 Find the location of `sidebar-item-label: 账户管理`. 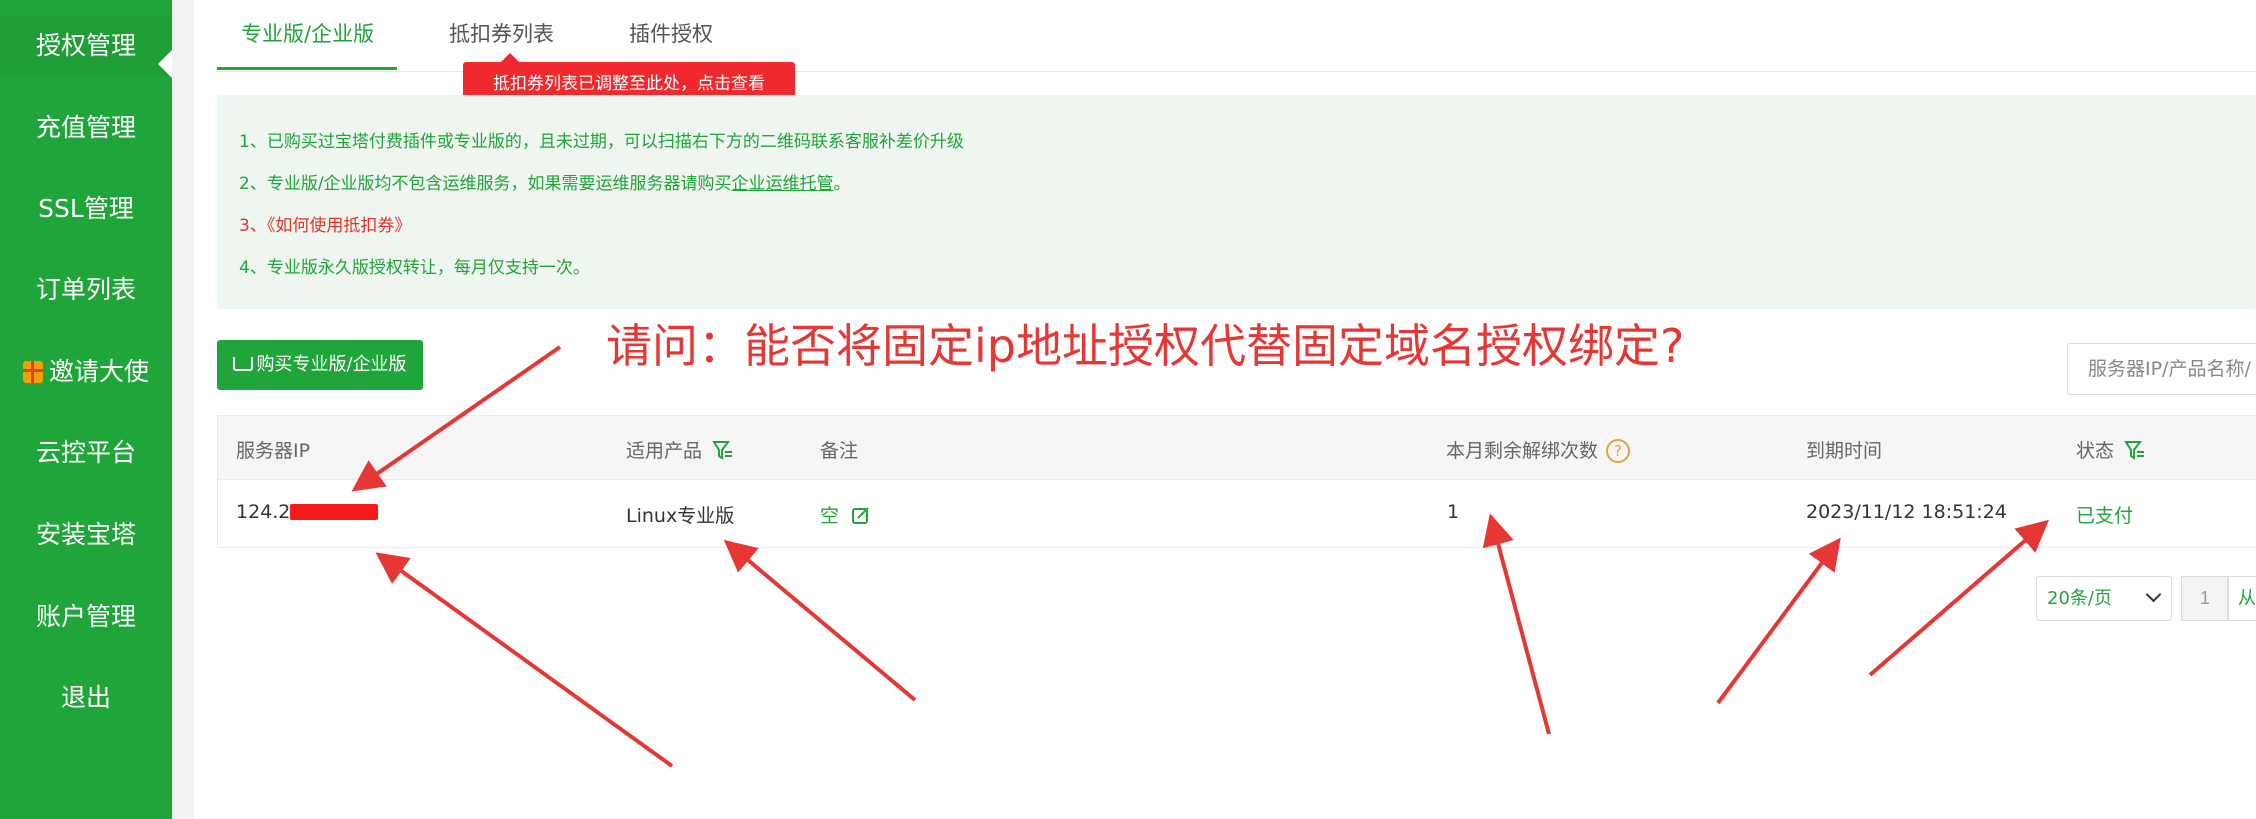

sidebar-item-label: 账户管理 is located at coordinates (85, 616).